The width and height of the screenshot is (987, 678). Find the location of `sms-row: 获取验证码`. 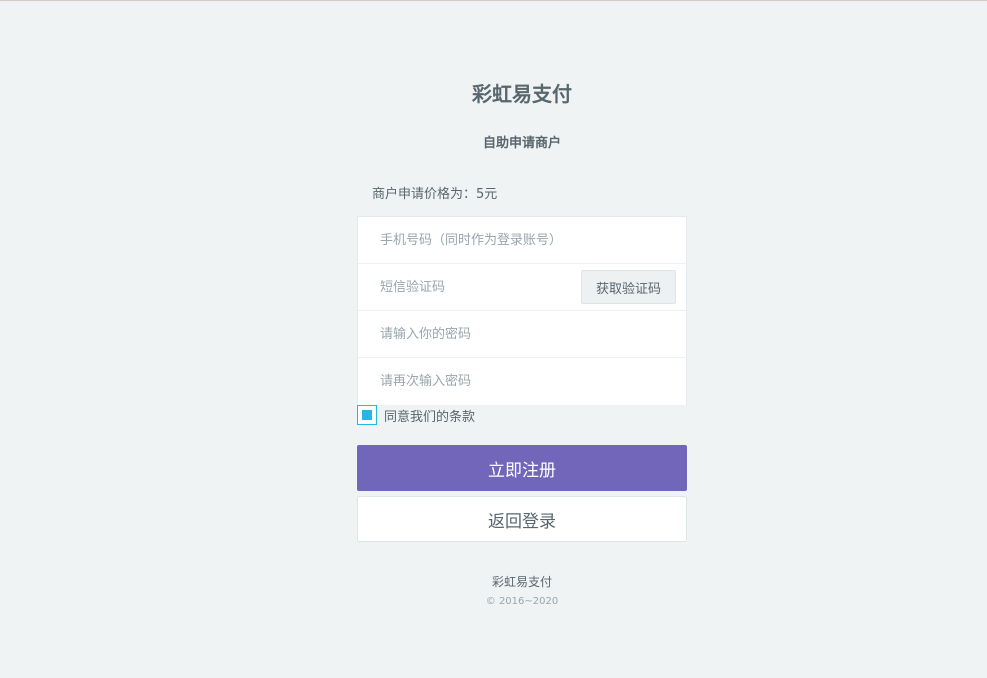

sms-row: 获取验证码 is located at coordinates (522, 287).